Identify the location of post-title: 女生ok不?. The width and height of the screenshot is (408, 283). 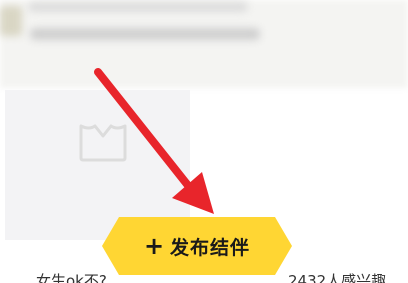
(71, 276).